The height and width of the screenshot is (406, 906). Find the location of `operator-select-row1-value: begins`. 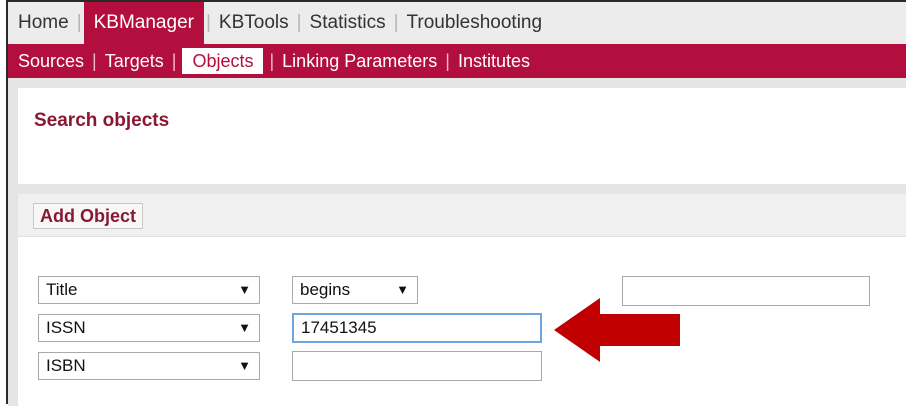

operator-select-row1-value: begins is located at coordinates (325, 289).